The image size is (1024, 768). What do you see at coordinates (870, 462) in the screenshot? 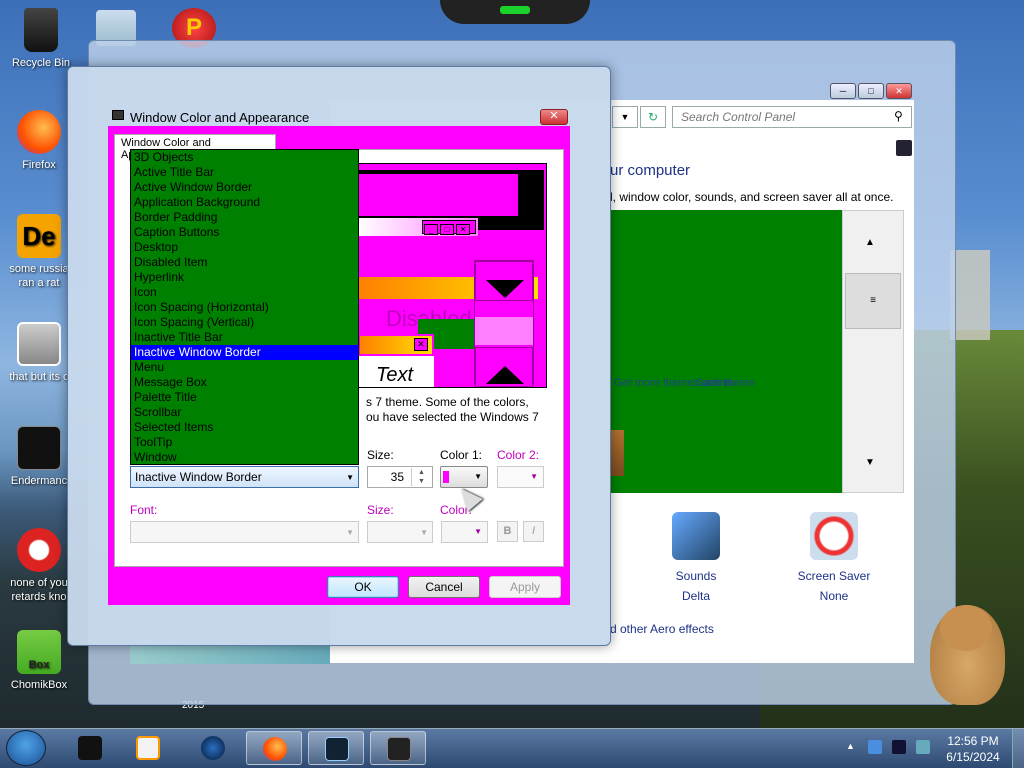
I see `scroll-down-icon: ▼` at bounding box center [870, 462].